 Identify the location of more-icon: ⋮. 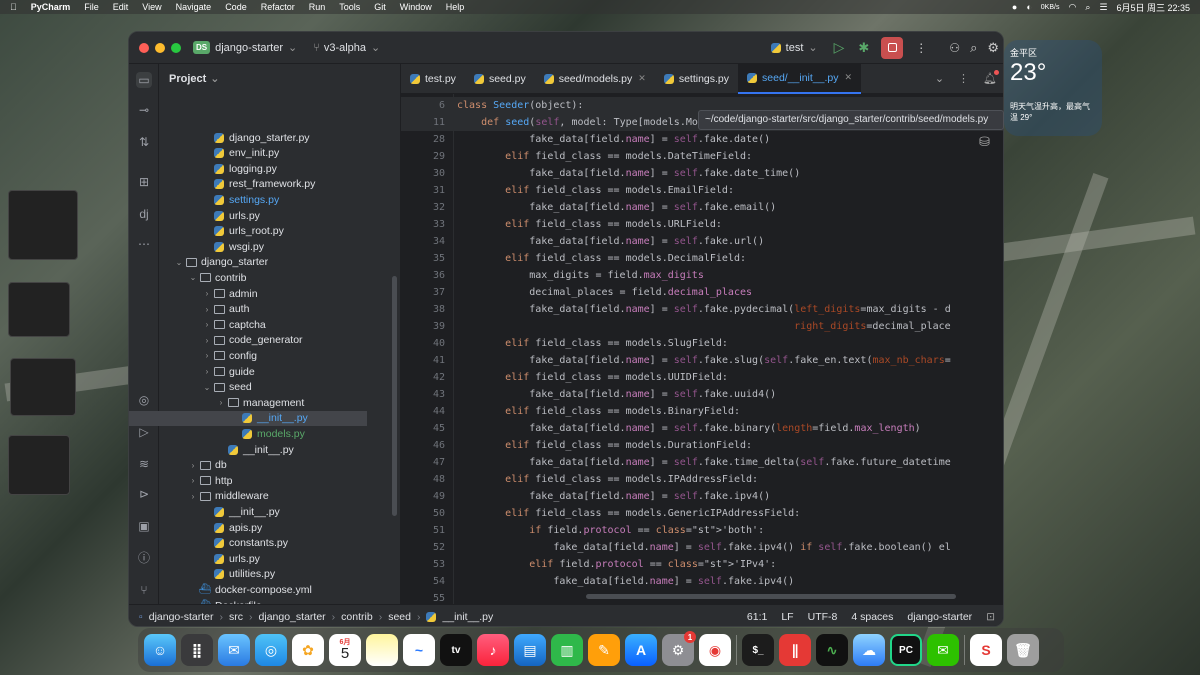
(921, 48).